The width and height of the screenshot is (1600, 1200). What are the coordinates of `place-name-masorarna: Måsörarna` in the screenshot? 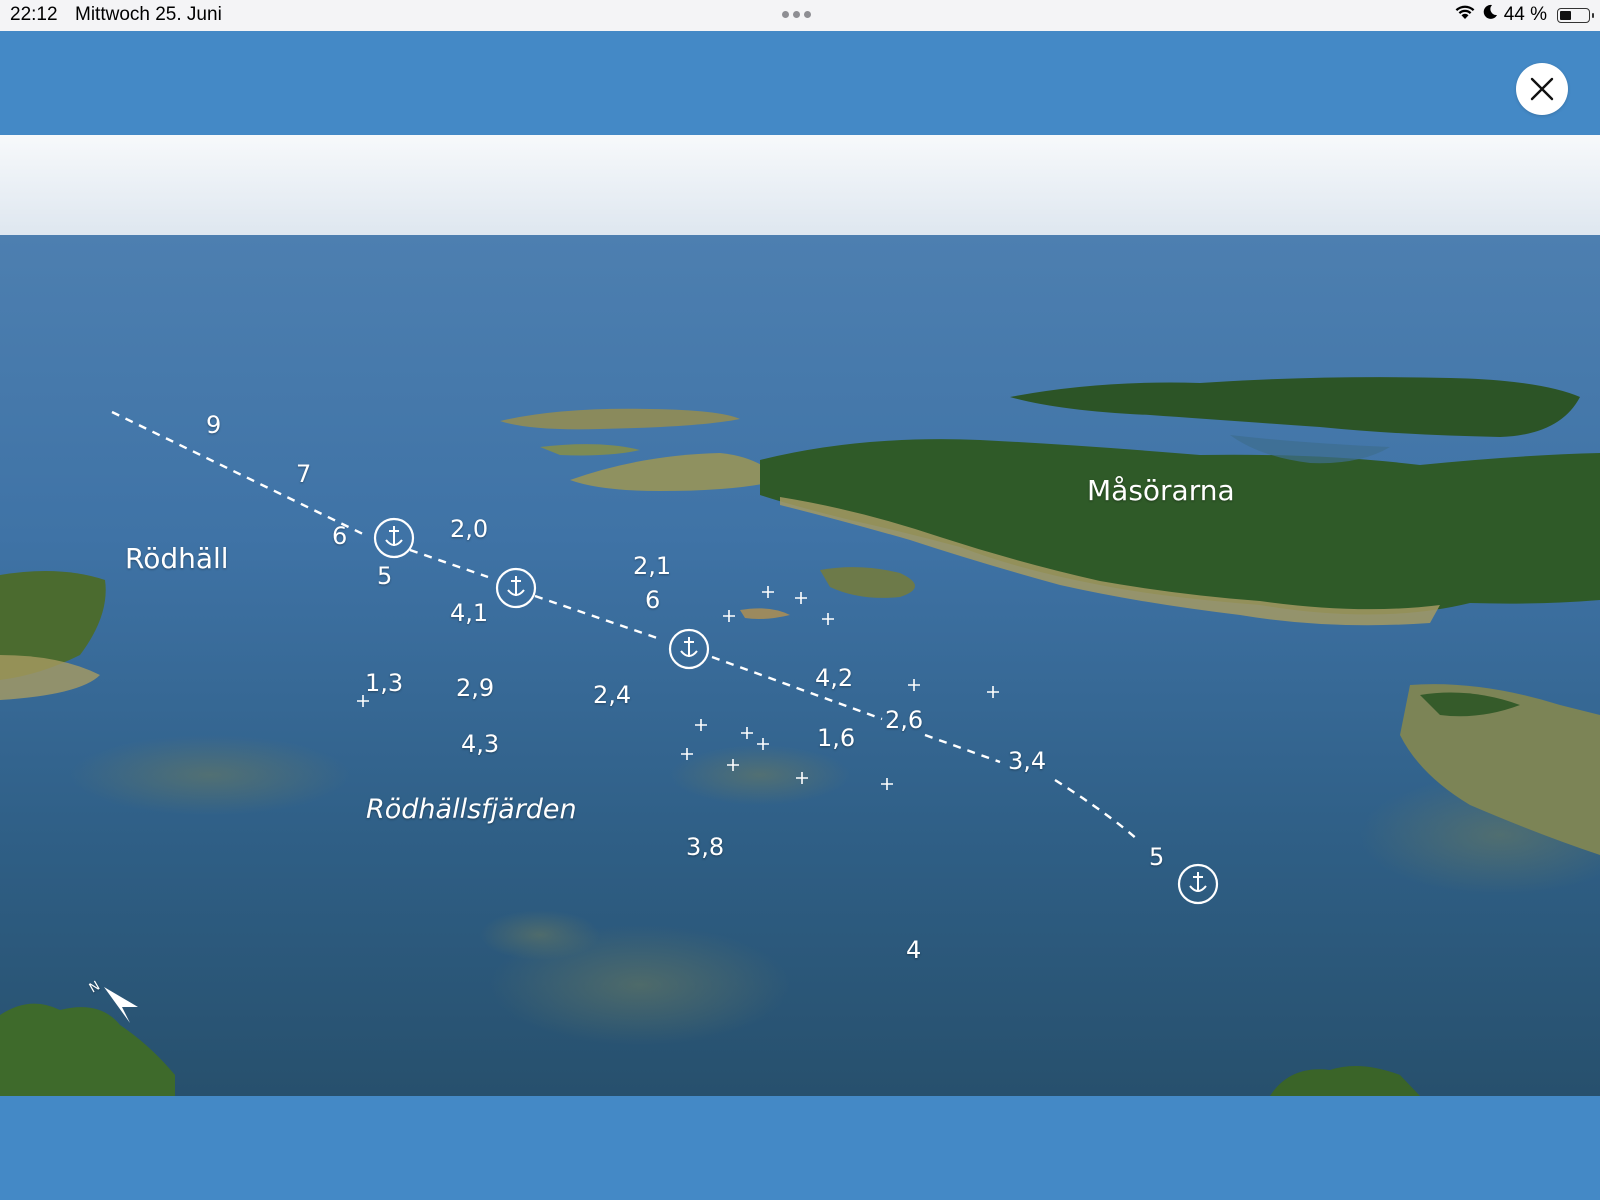 It's located at (1161, 490).